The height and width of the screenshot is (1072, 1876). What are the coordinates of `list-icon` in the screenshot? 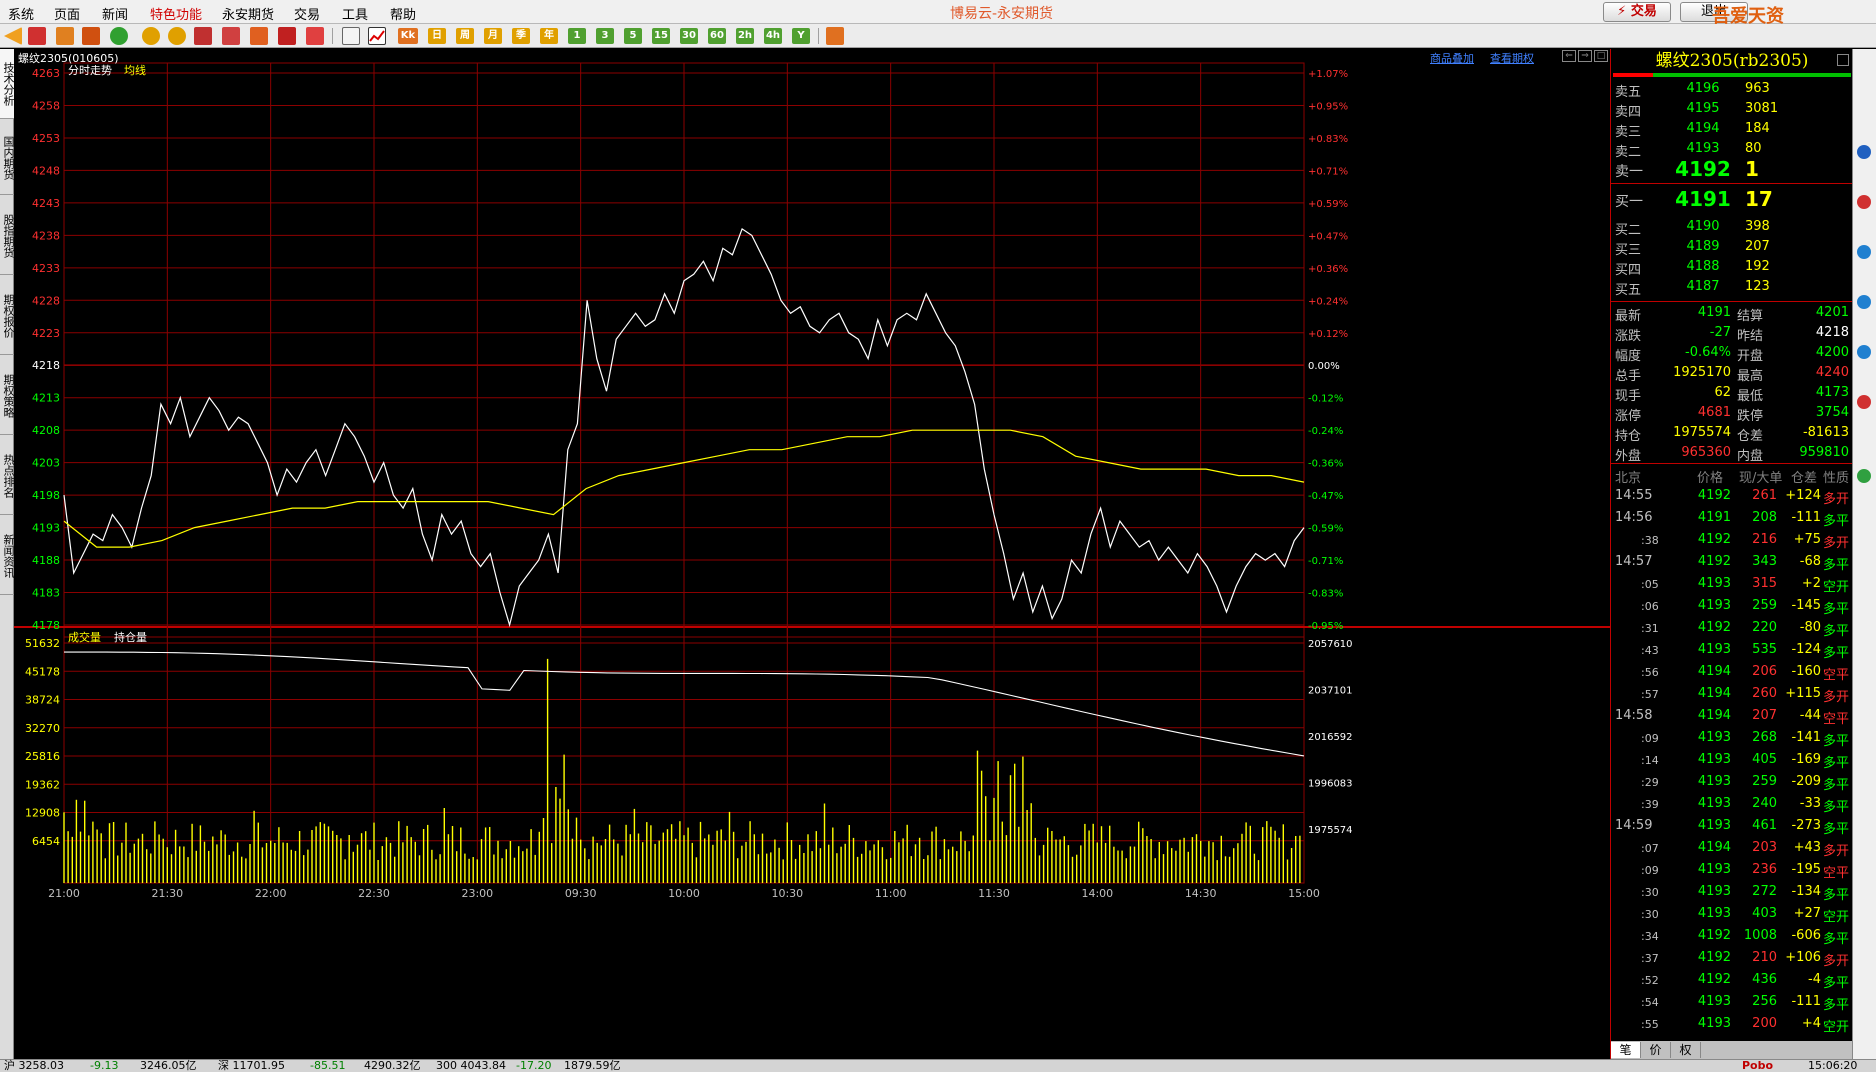 It's located at (351, 36).